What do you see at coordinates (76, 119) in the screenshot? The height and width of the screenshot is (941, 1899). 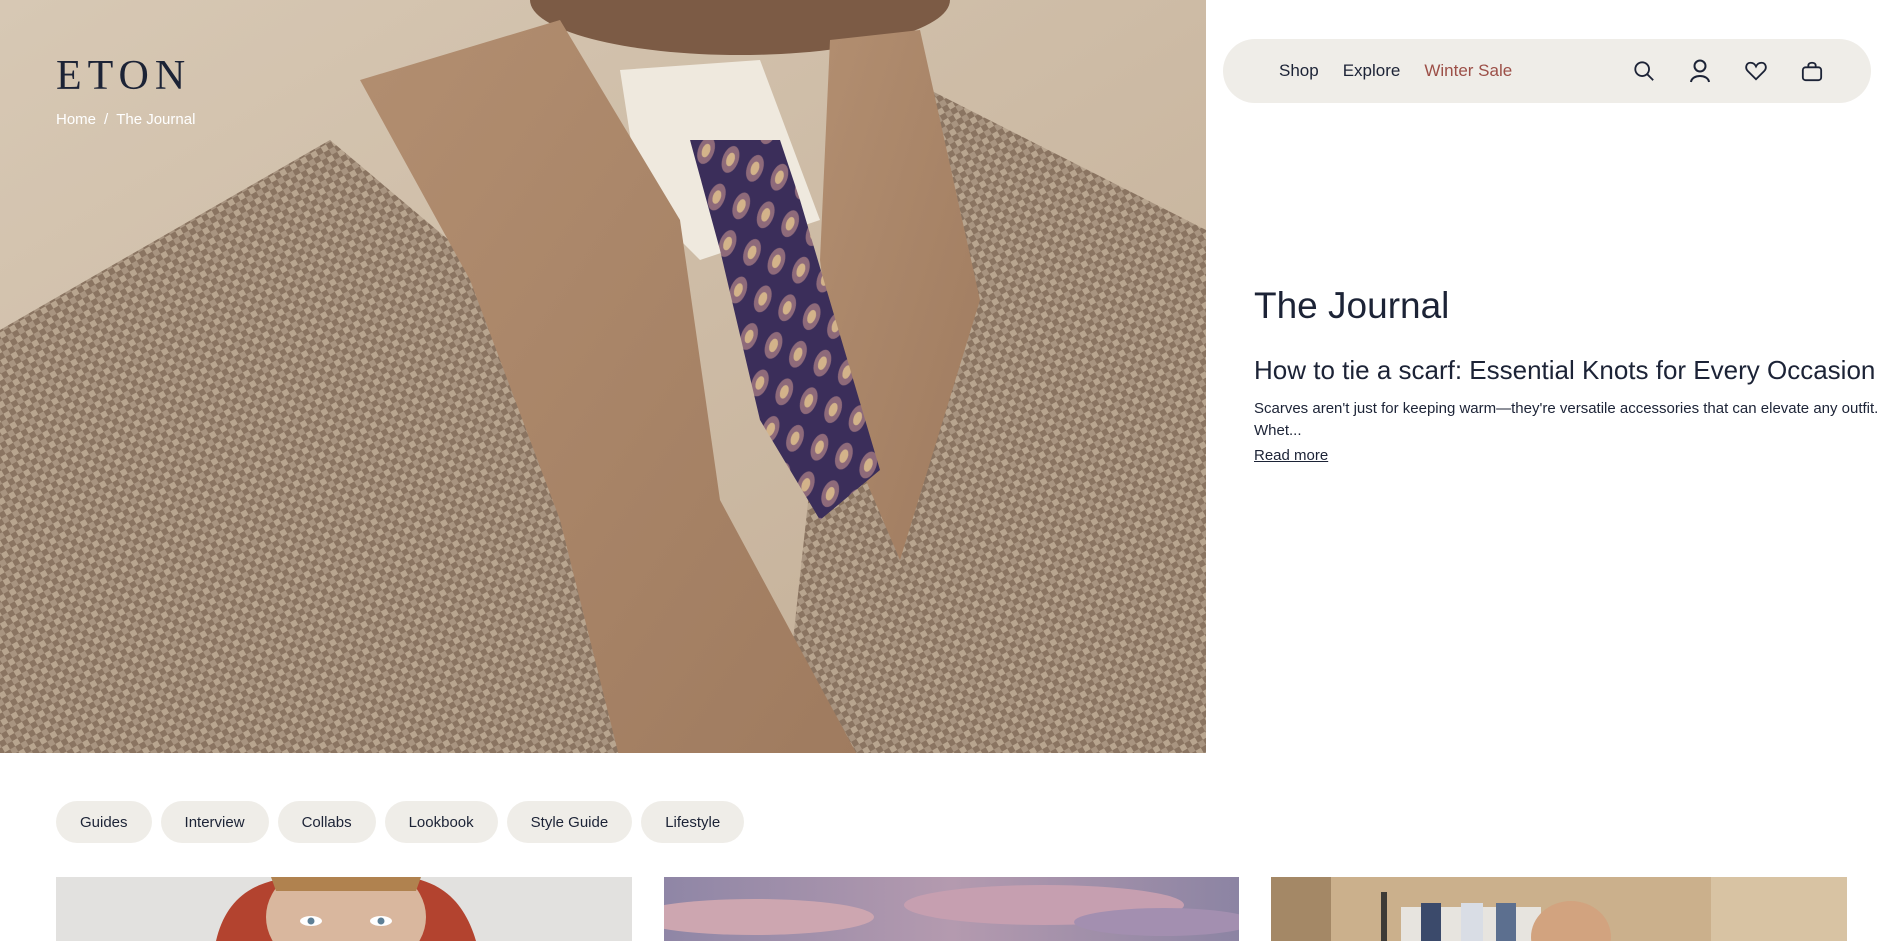 I see `breadcrumb-home: Home` at bounding box center [76, 119].